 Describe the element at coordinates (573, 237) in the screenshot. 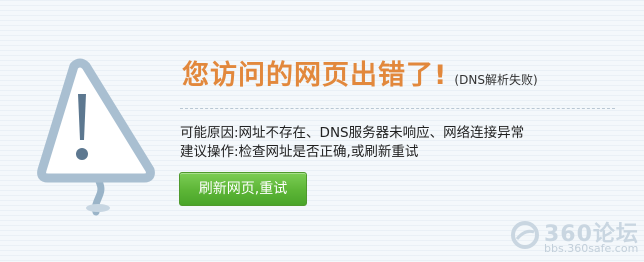

I see `watermark: 360论坛 bbs.360safe.com` at that location.